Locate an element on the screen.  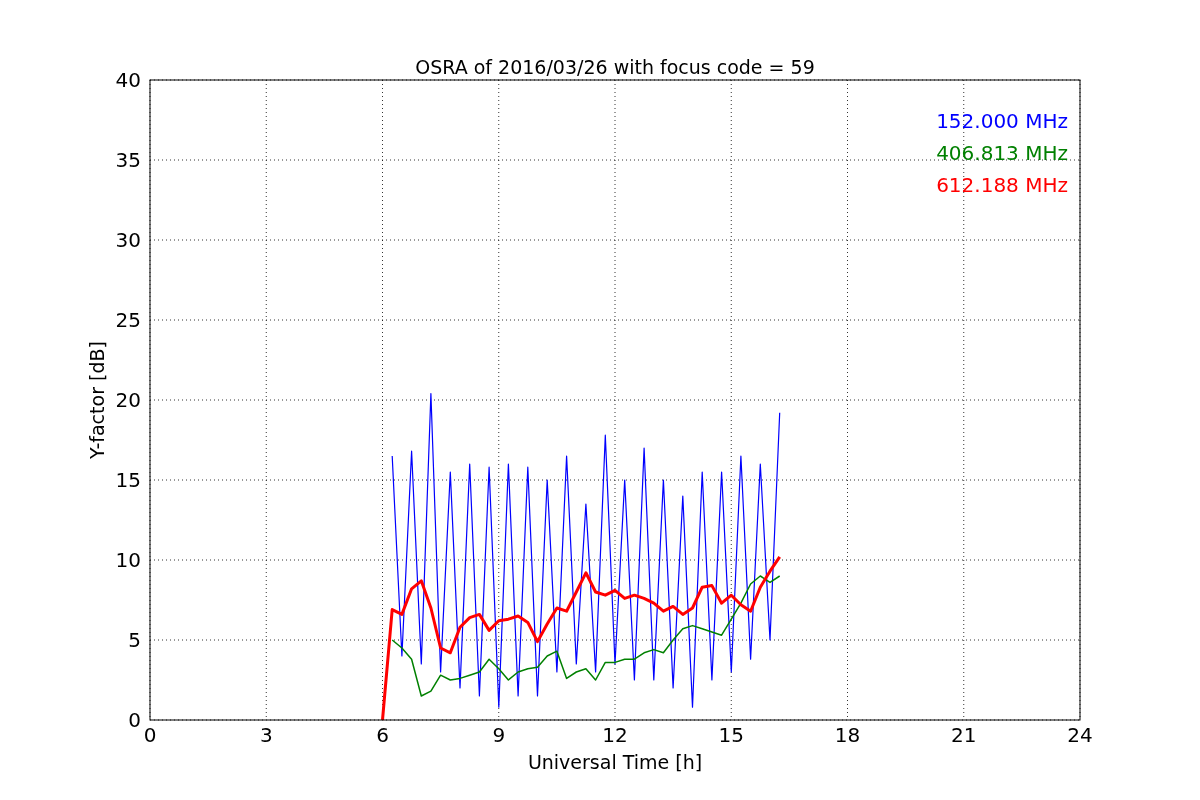
tick-label: 5 is located at coordinates (134, 640).